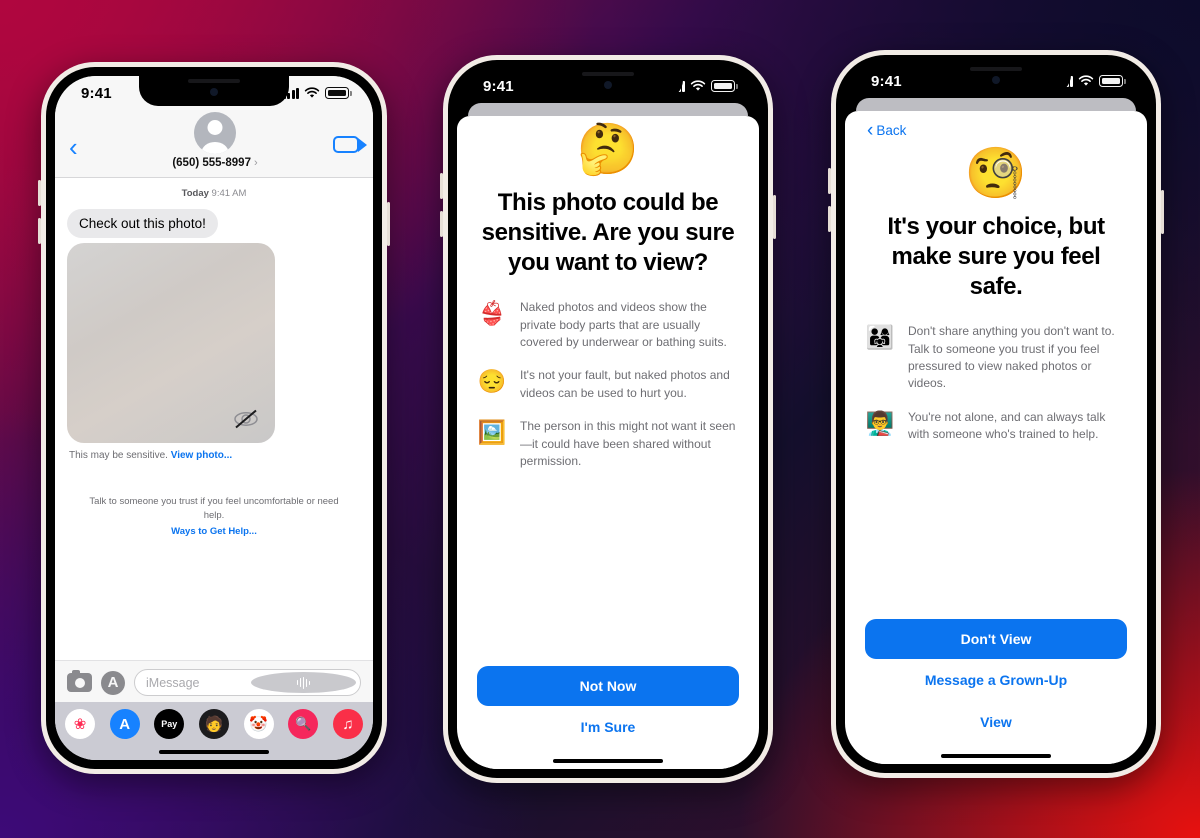 The height and width of the screenshot is (838, 1200). I want to click on photos-app-icon: ❀, so click(80, 724).